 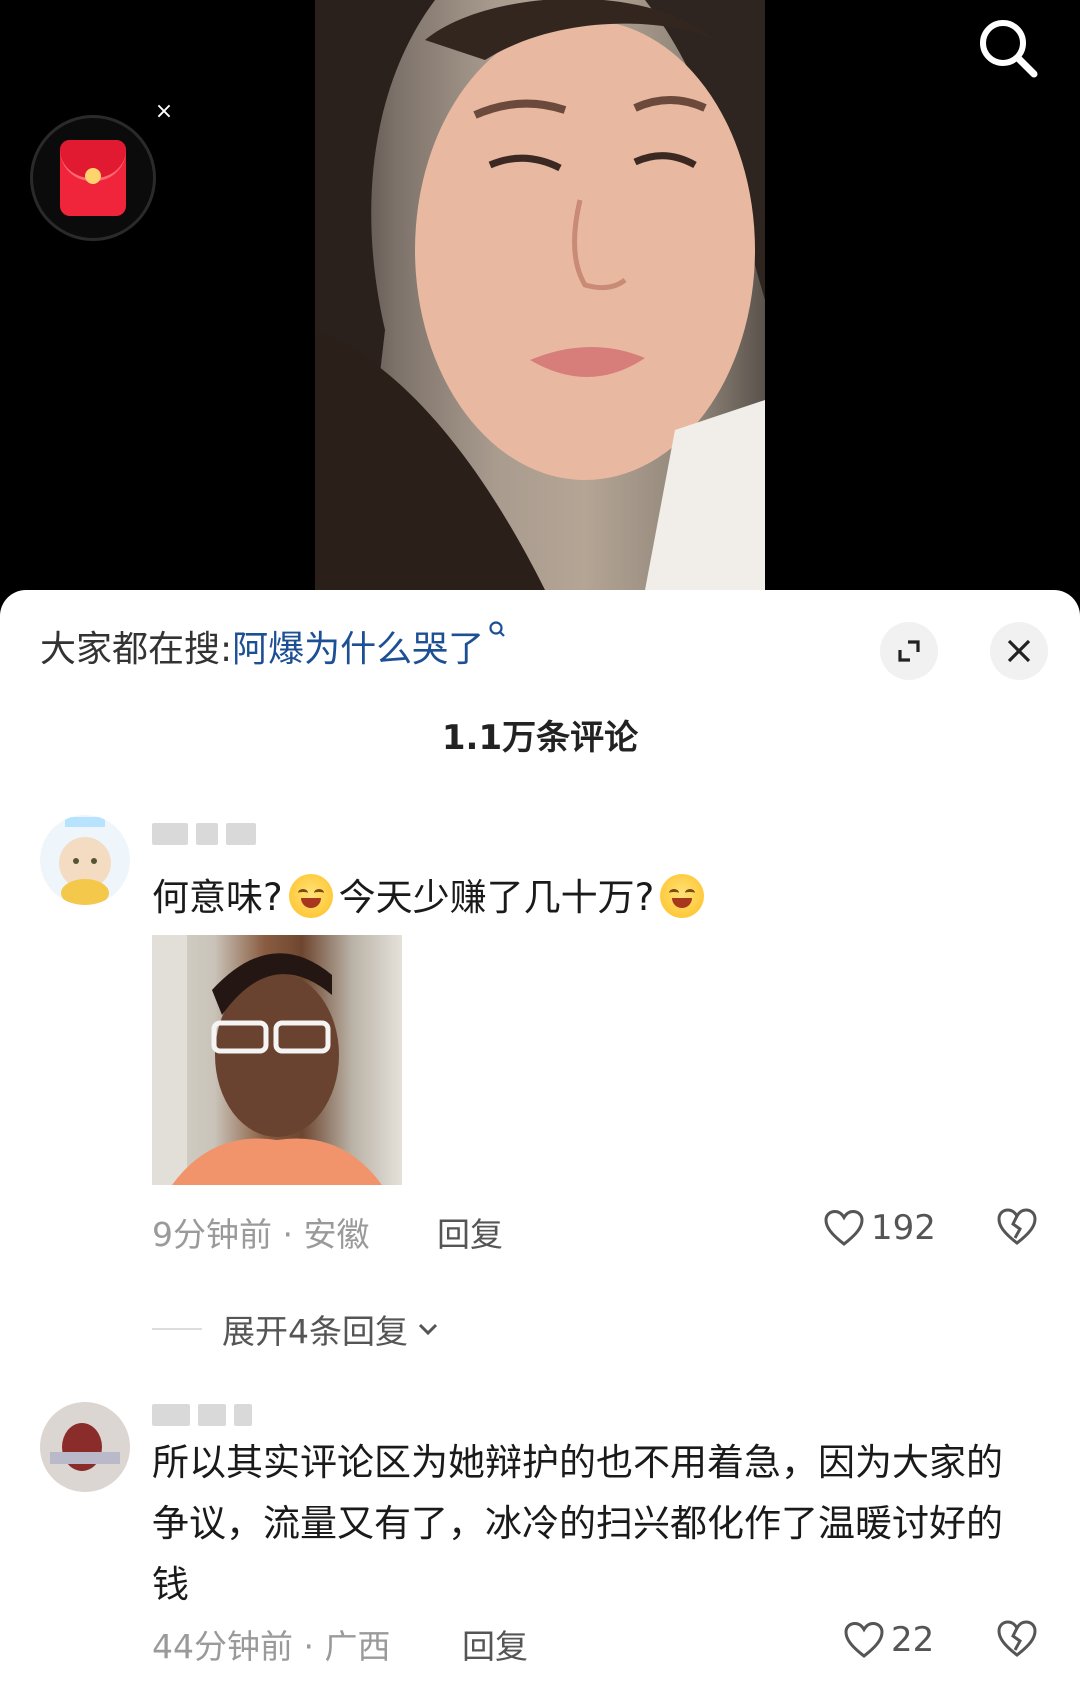 I want to click on divider-line, so click(x=177, y=1329).